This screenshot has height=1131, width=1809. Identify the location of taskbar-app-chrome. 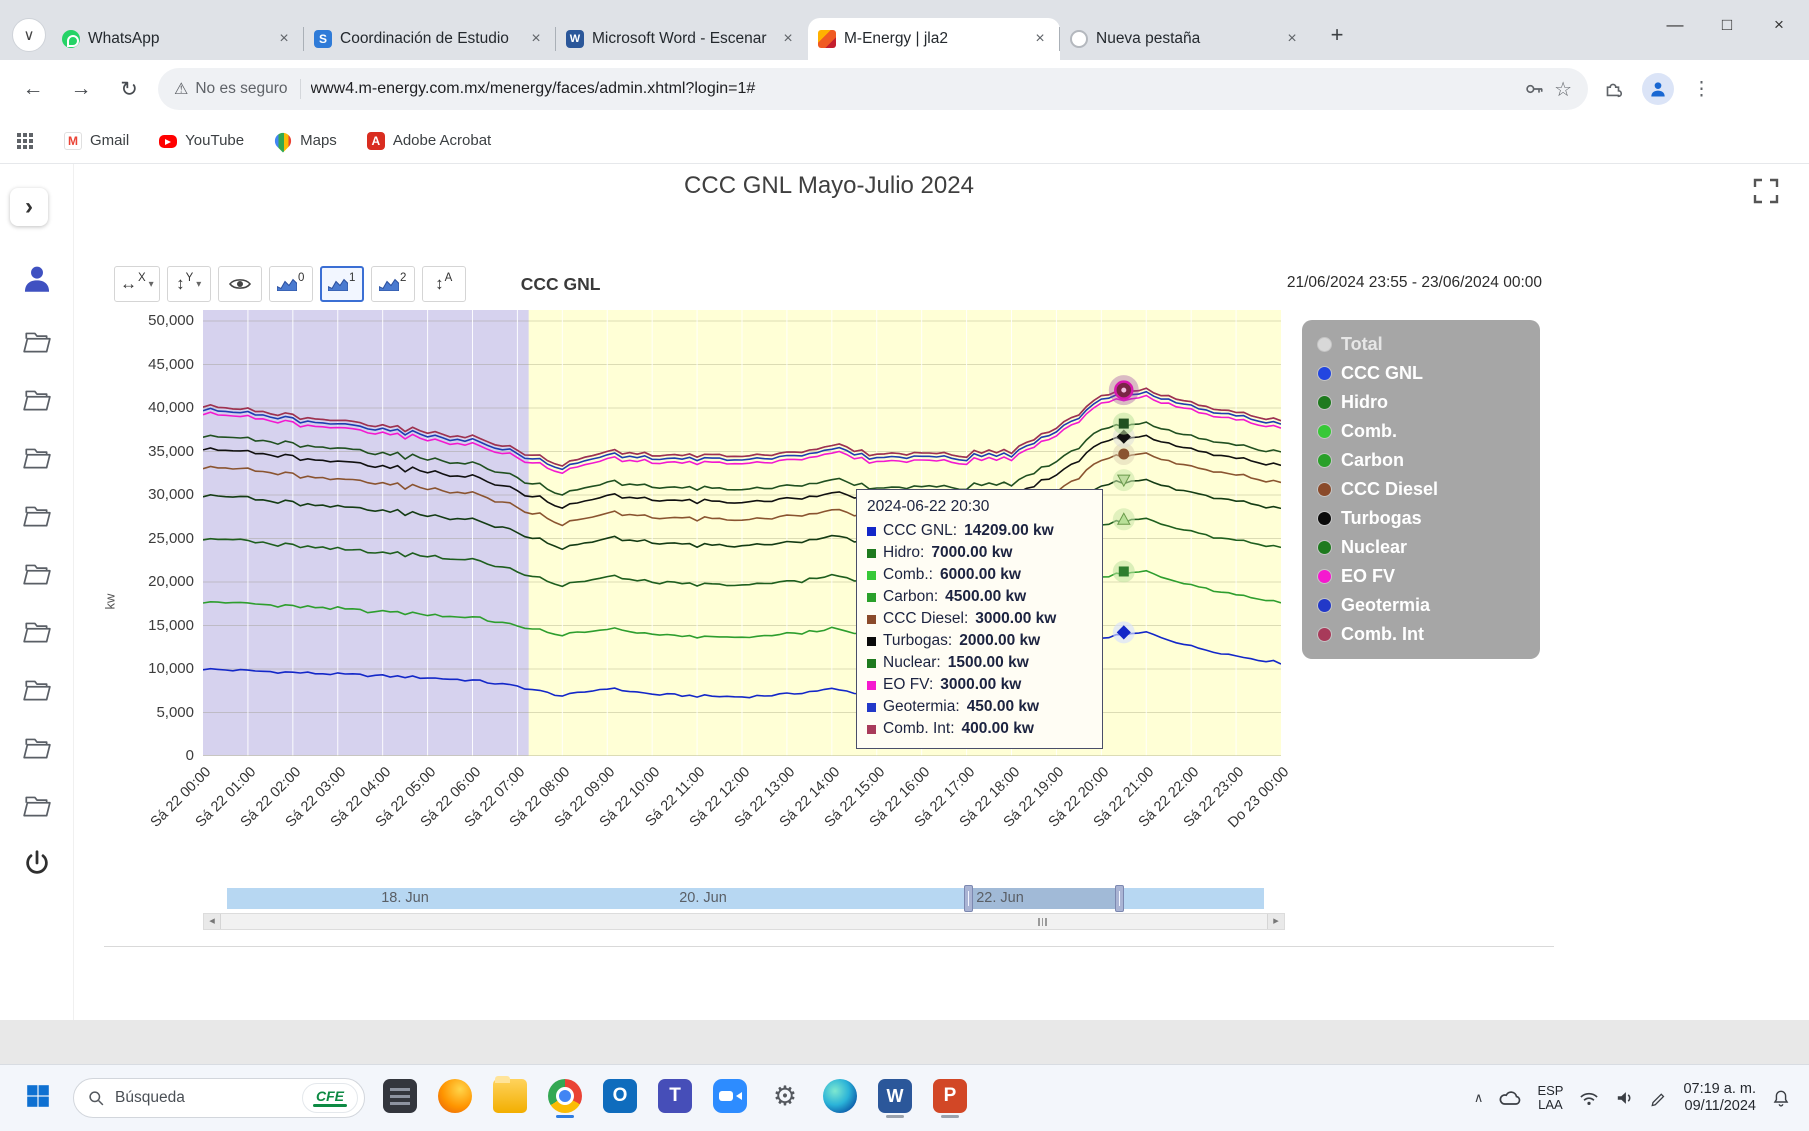
(565, 1098).